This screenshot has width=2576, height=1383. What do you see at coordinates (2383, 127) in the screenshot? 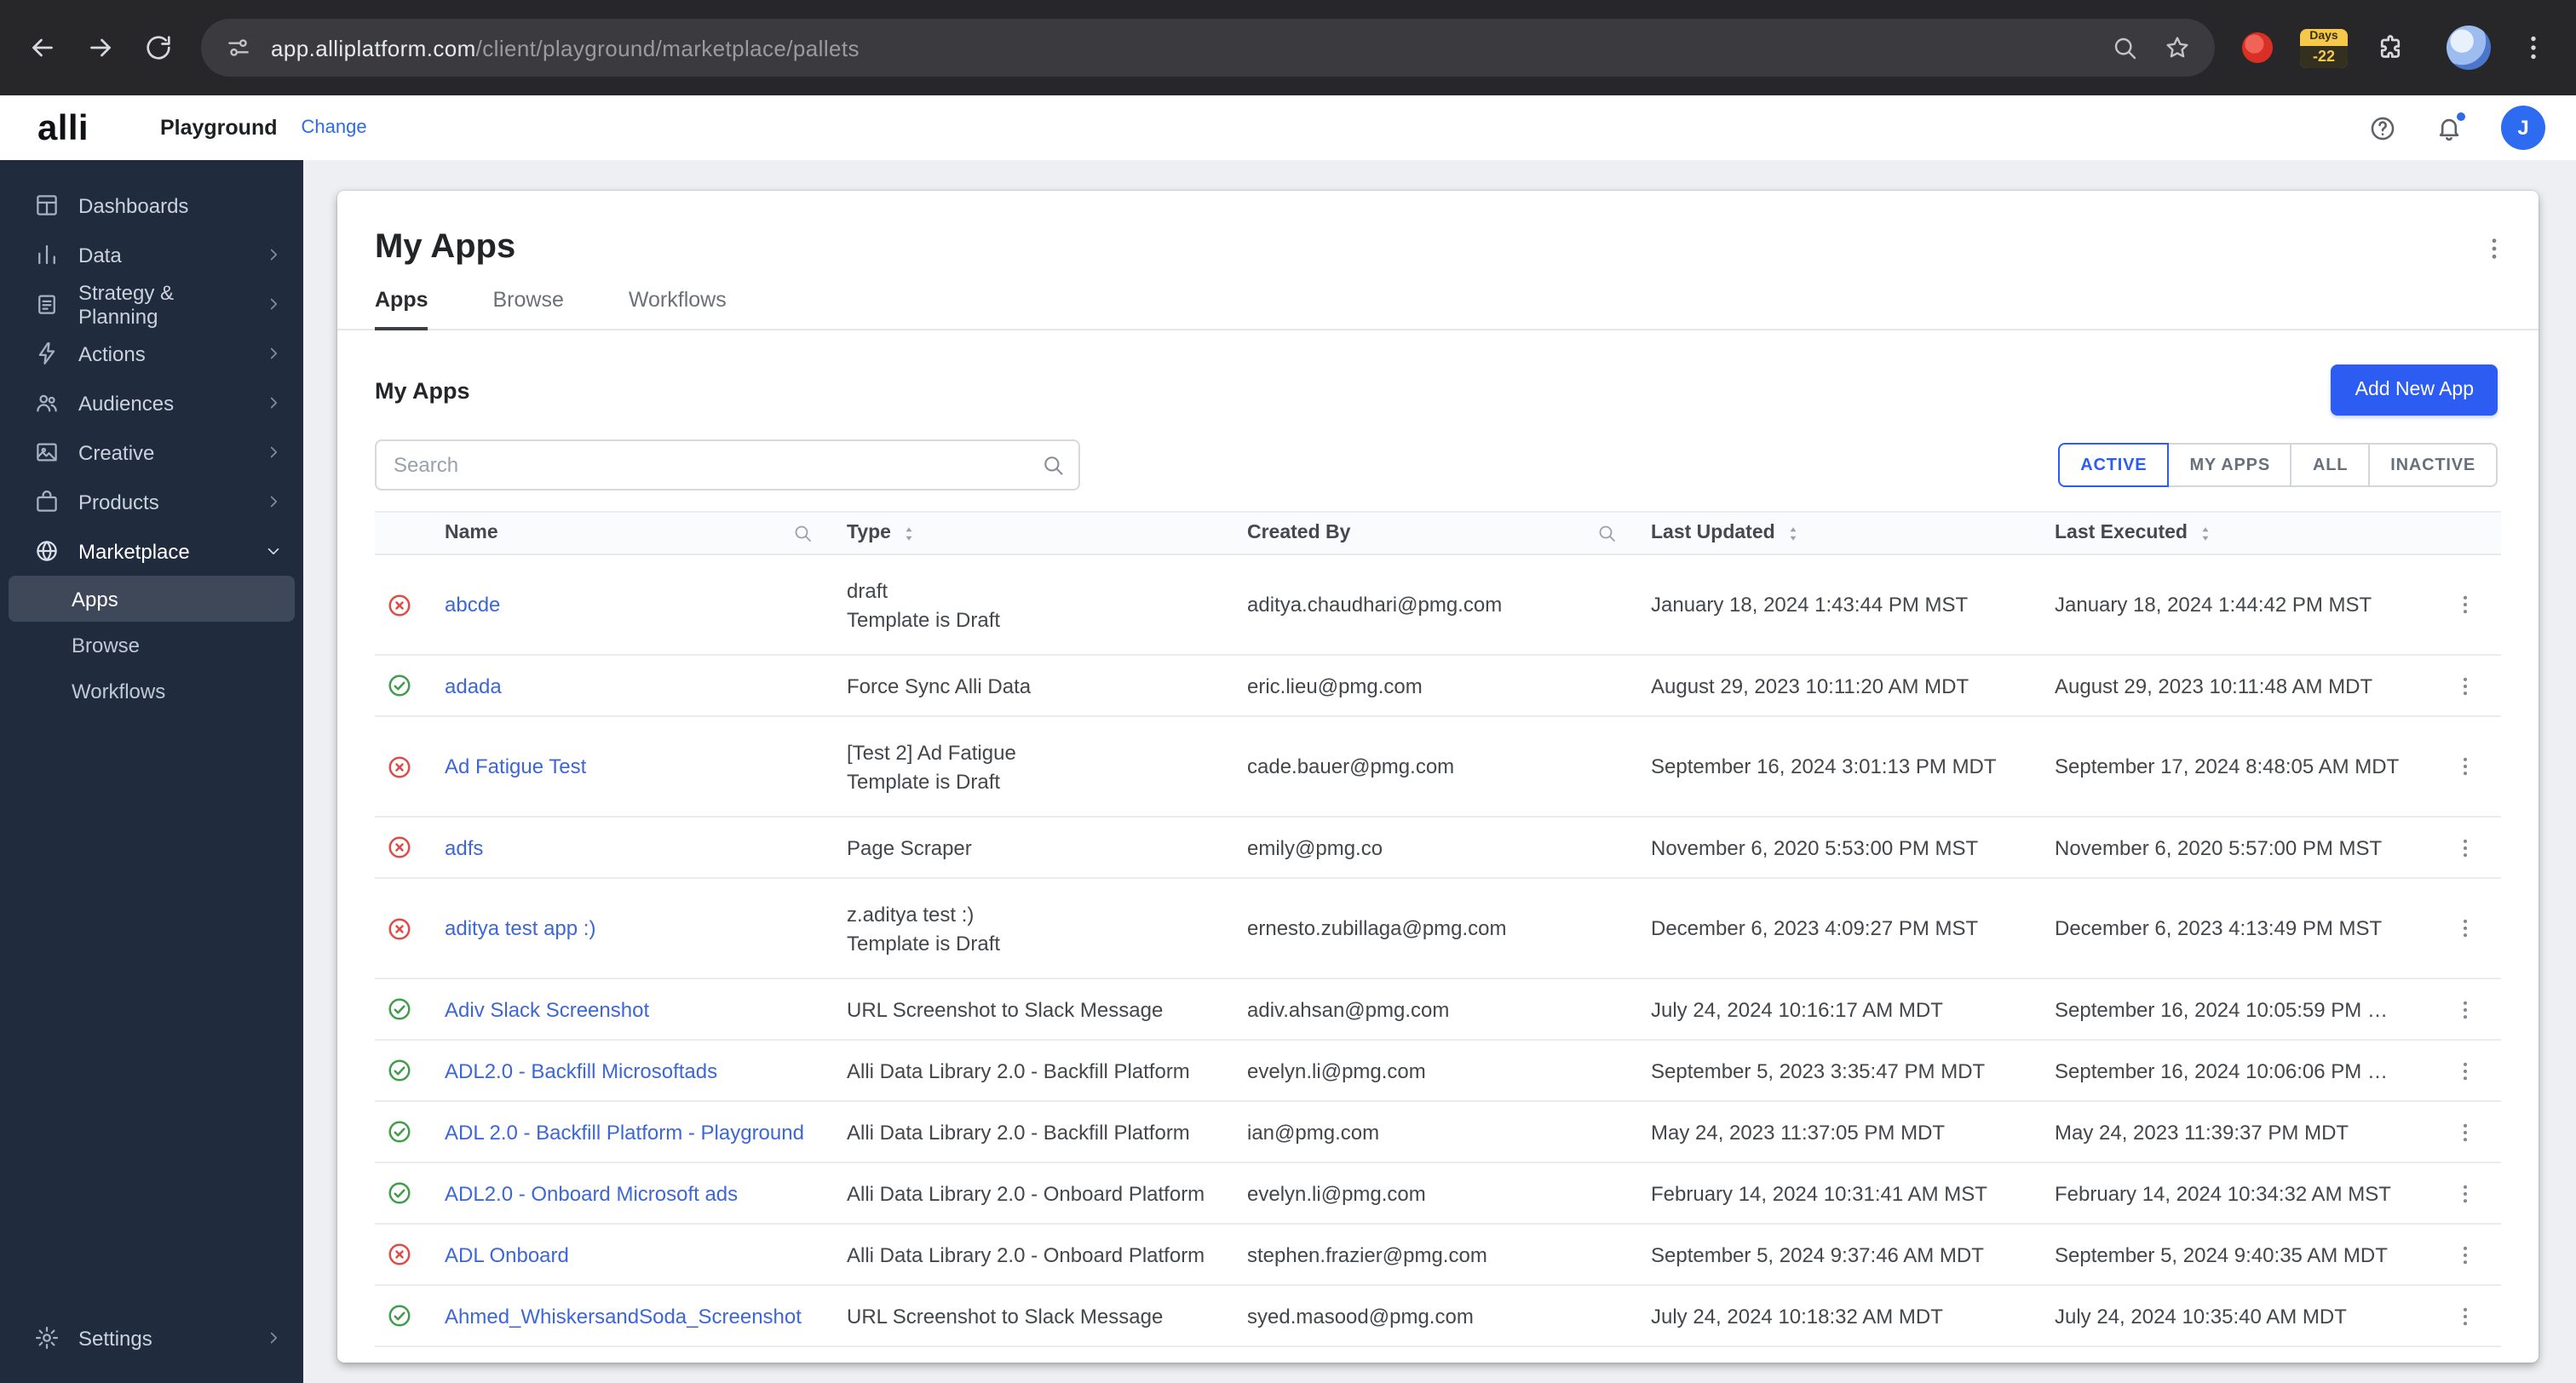
I see `help-icon` at bounding box center [2383, 127].